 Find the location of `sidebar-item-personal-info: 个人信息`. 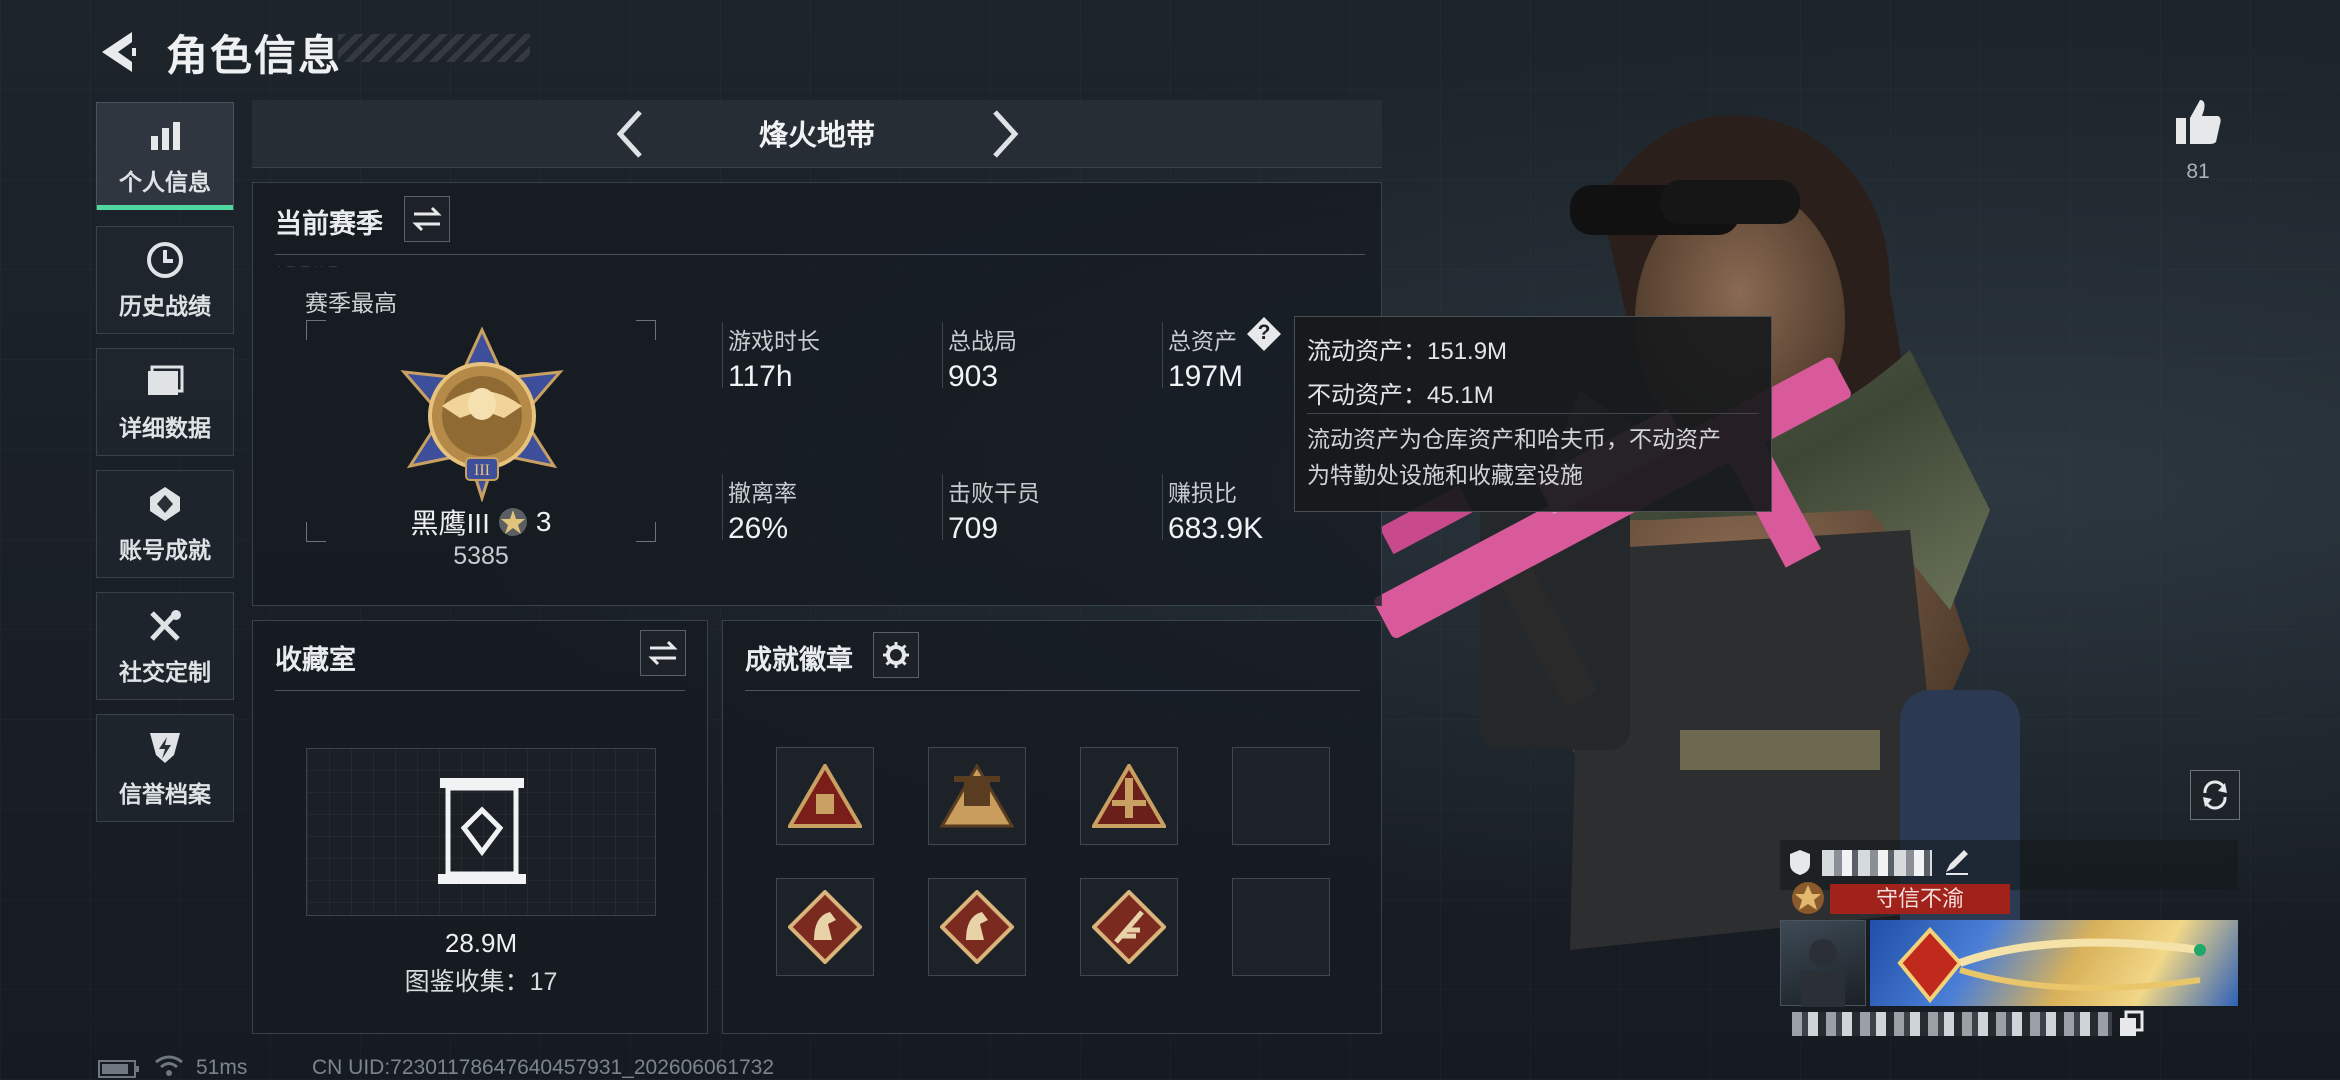

sidebar-item-personal-info: 个人信息 is located at coordinates (165, 156).